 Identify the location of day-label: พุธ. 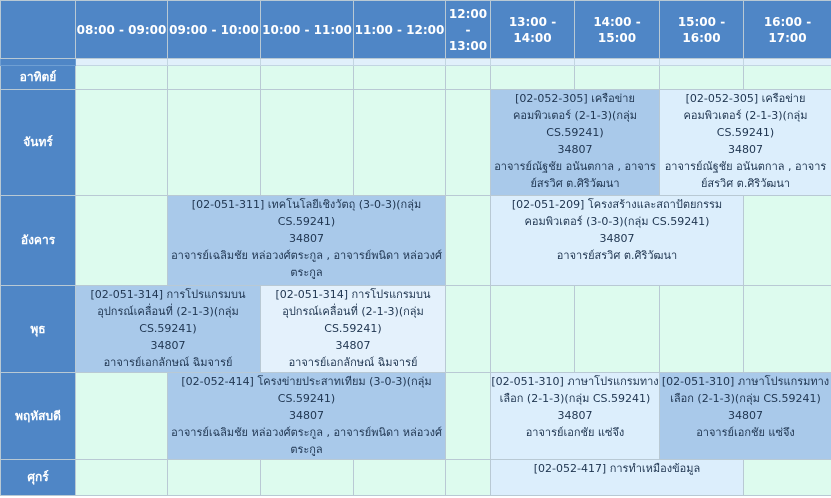
(38, 329).